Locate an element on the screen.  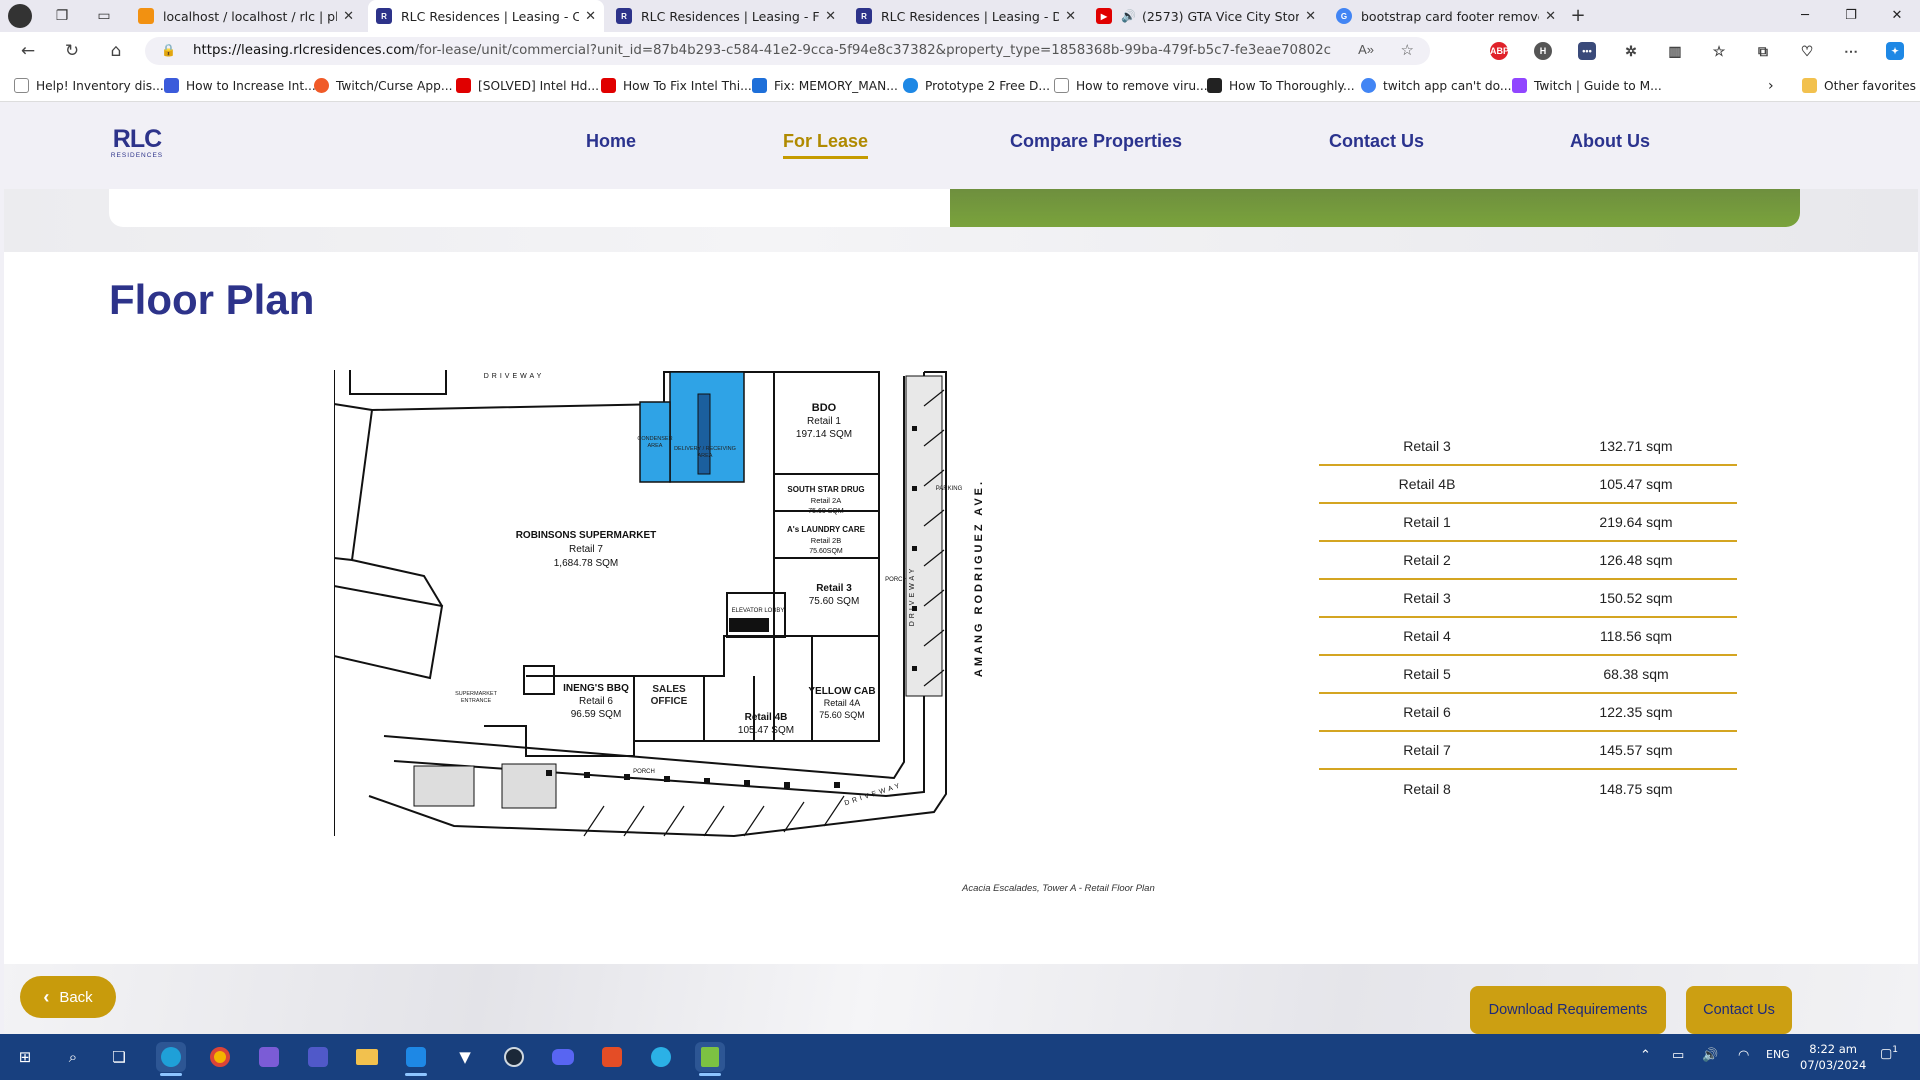
nav-for-lease: For Lease is located at coordinates (826, 145).